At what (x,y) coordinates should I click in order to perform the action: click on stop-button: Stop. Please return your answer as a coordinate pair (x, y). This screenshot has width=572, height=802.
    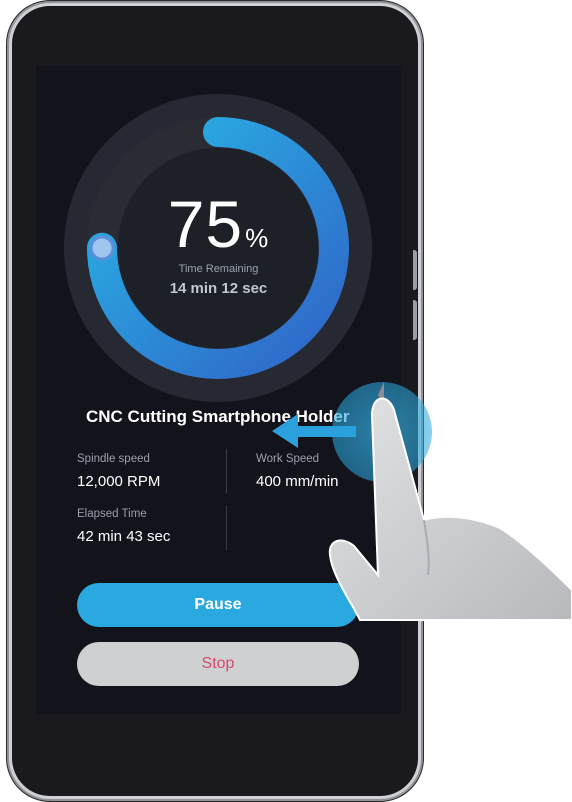
    Looking at the image, I should click on (218, 664).